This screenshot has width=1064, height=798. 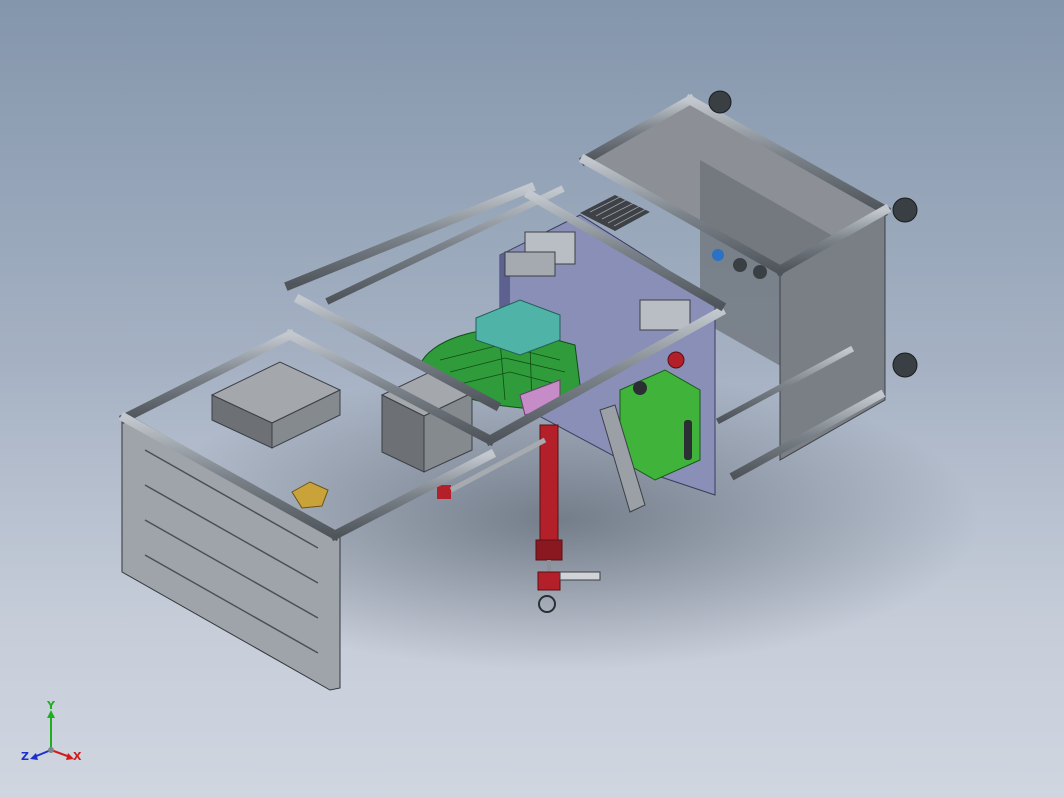 What do you see at coordinates (51, 731) in the screenshot?
I see `coordinate-triad: Y X Z` at bounding box center [51, 731].